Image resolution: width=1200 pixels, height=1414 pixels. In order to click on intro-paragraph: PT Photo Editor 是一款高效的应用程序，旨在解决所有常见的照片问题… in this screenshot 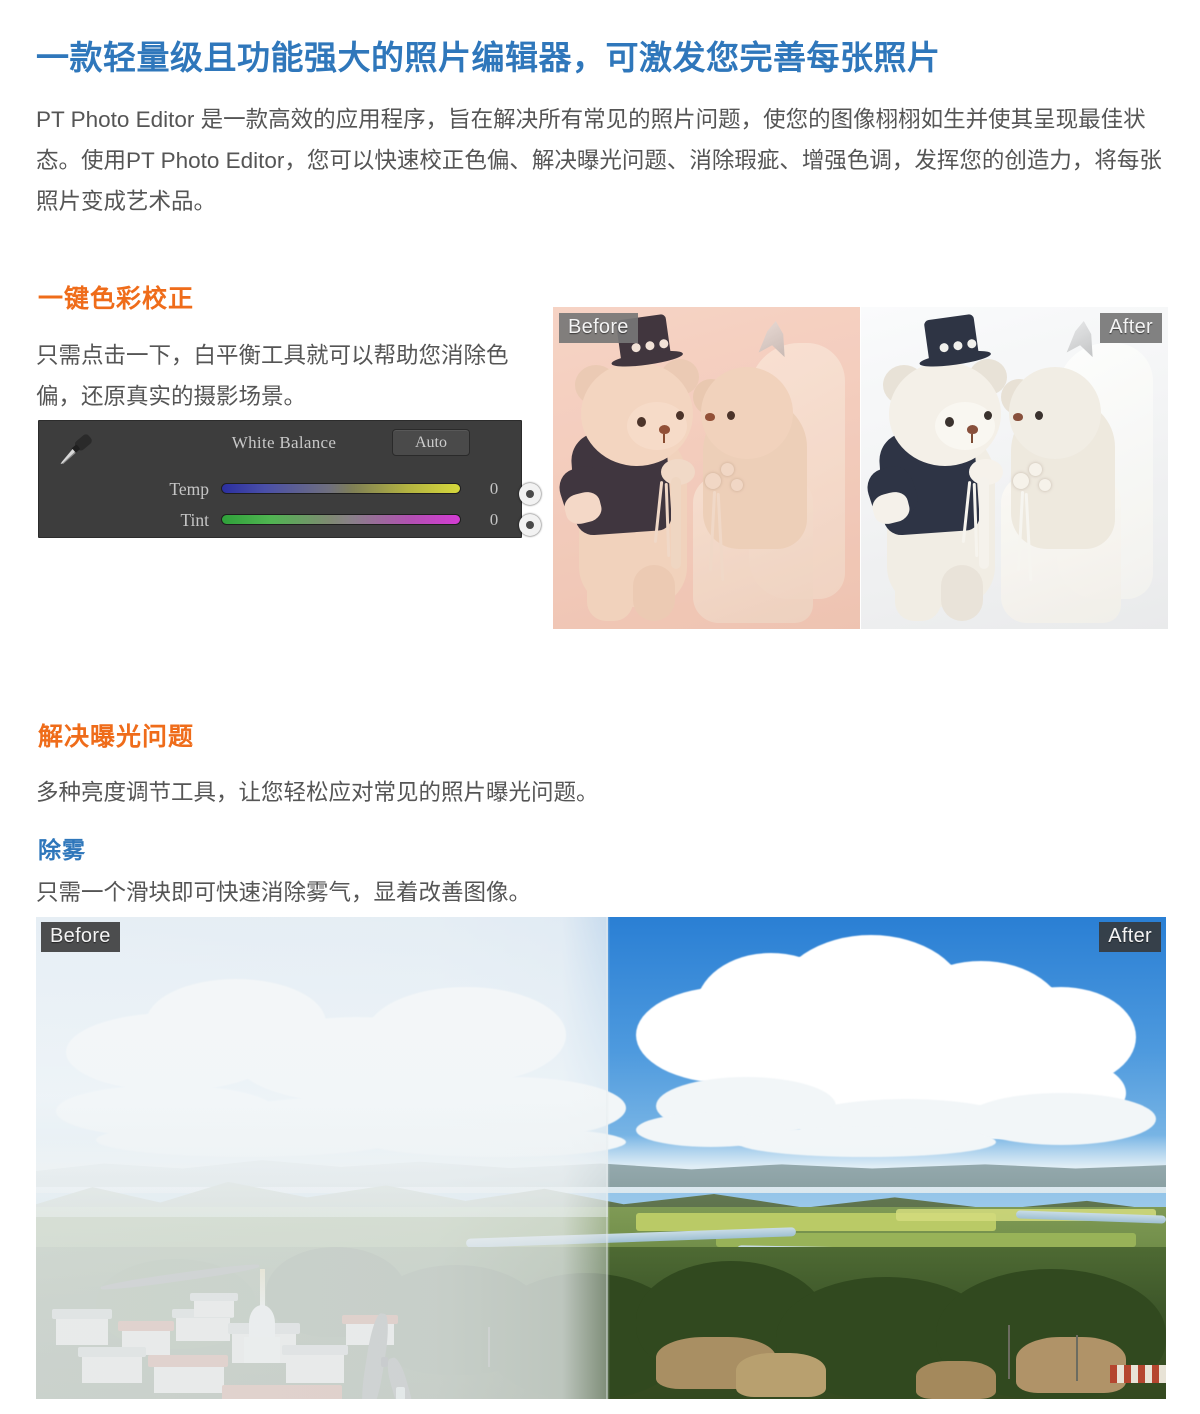, I will do `click(599, 160)`.